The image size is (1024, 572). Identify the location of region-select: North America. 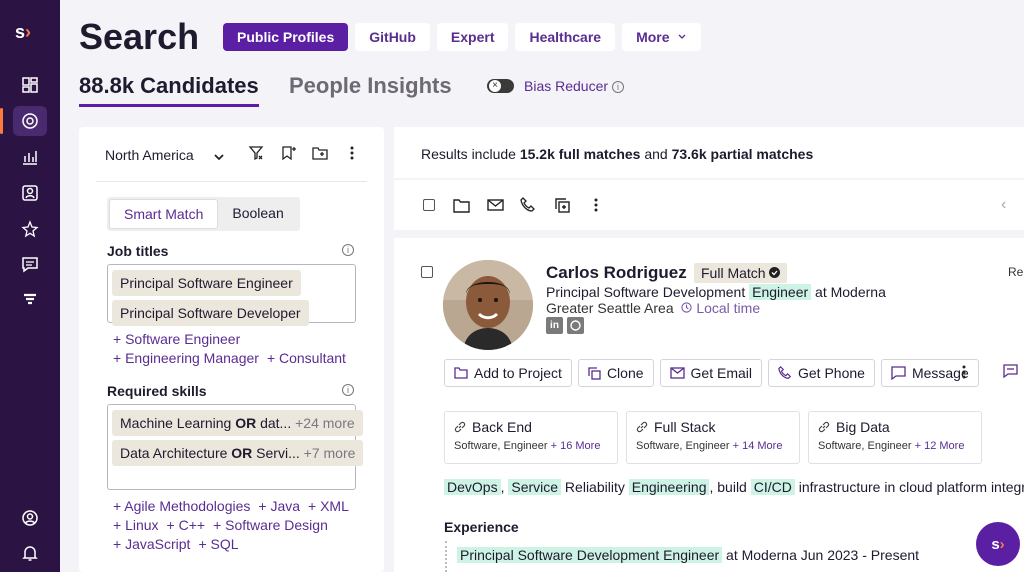
(149, 155).